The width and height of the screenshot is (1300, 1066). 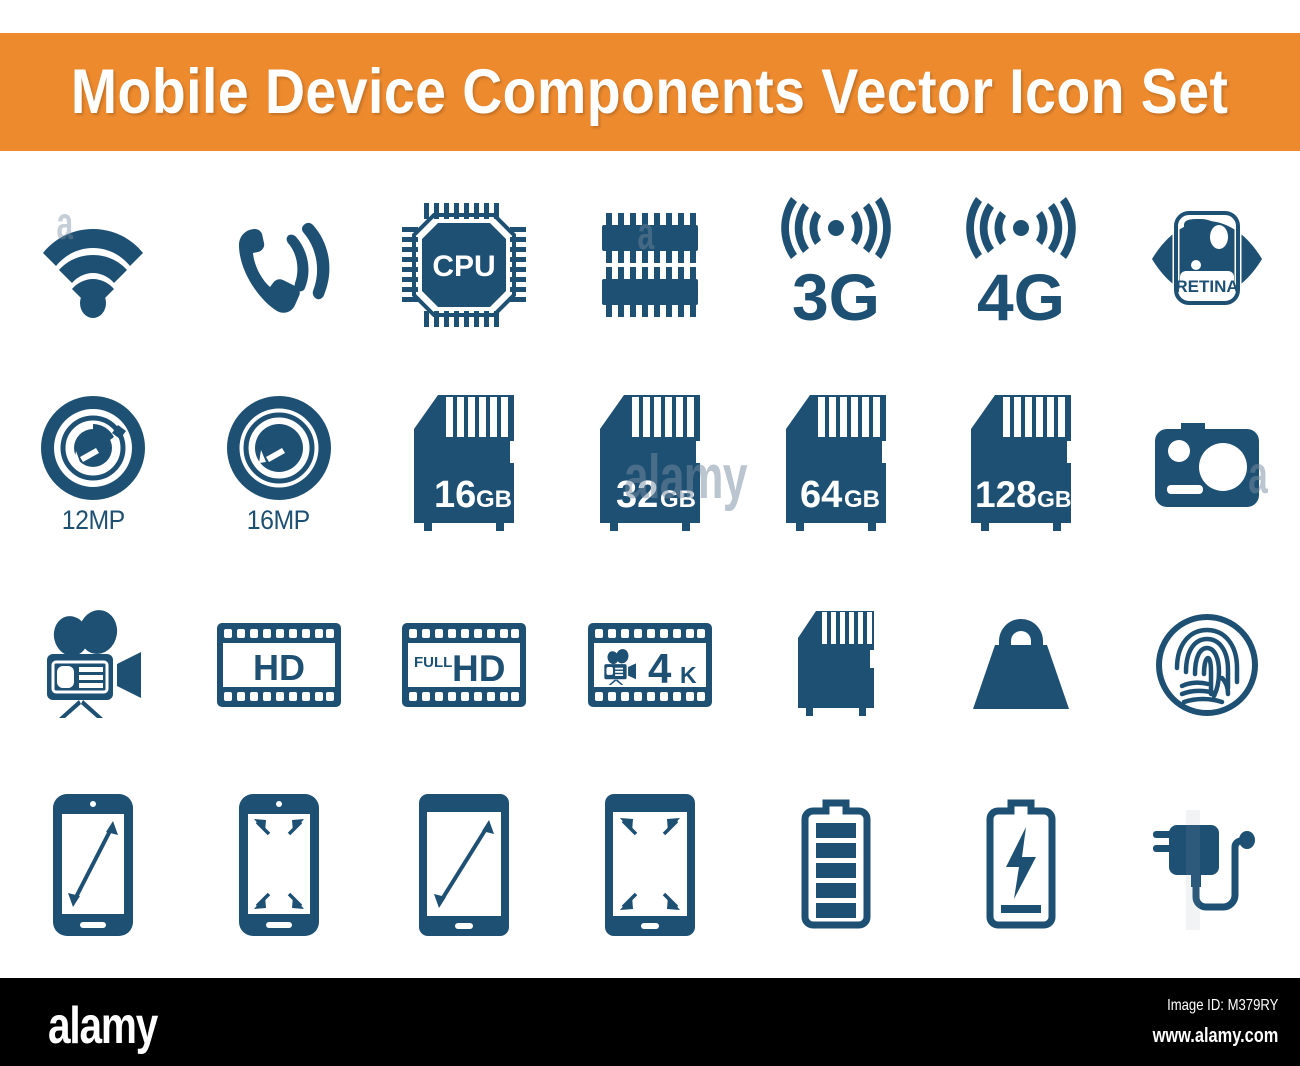 I want to click on camera-16mp-caption: 16MP, so click(x=279, y=519).